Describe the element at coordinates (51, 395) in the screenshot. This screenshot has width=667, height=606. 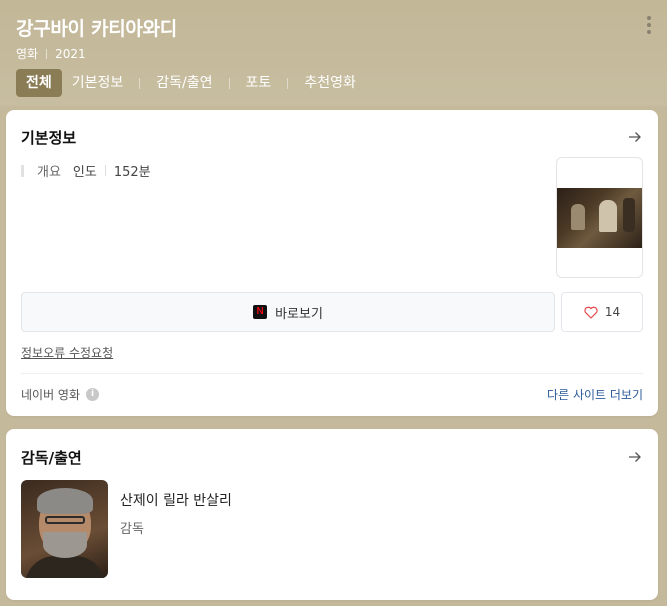
I see `source-name: 네이버 영화` at that location.